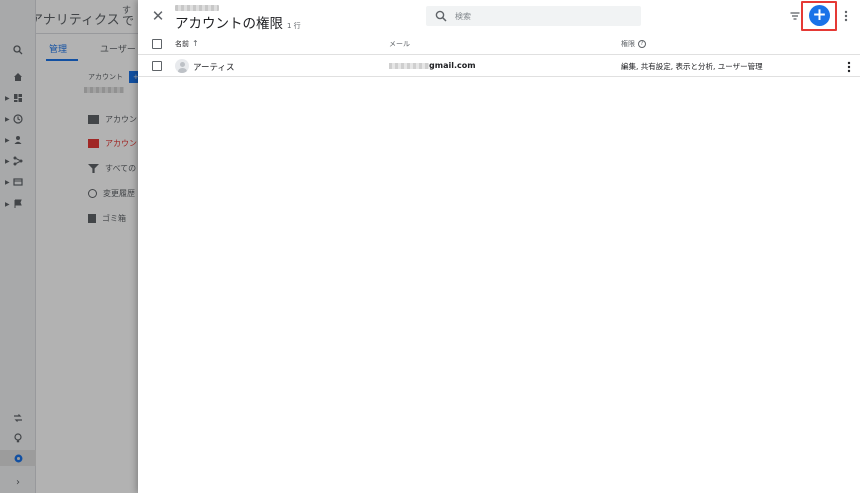 This screenshot has width=860, height=493. What do you see at coordinates (441, 16) in the screenshot?
I see `search-icon` at bounding box center [441, 16].